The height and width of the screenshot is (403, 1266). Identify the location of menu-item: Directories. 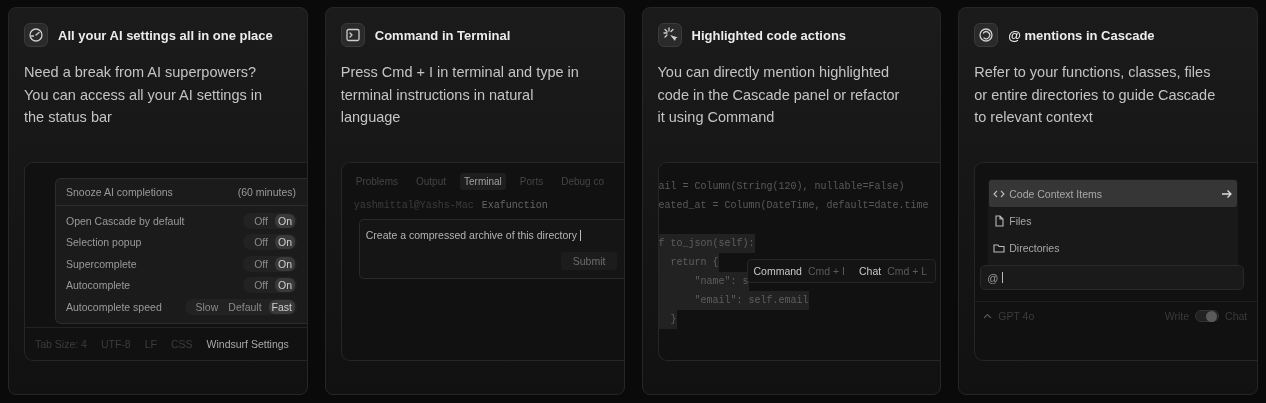
(1113, 247).